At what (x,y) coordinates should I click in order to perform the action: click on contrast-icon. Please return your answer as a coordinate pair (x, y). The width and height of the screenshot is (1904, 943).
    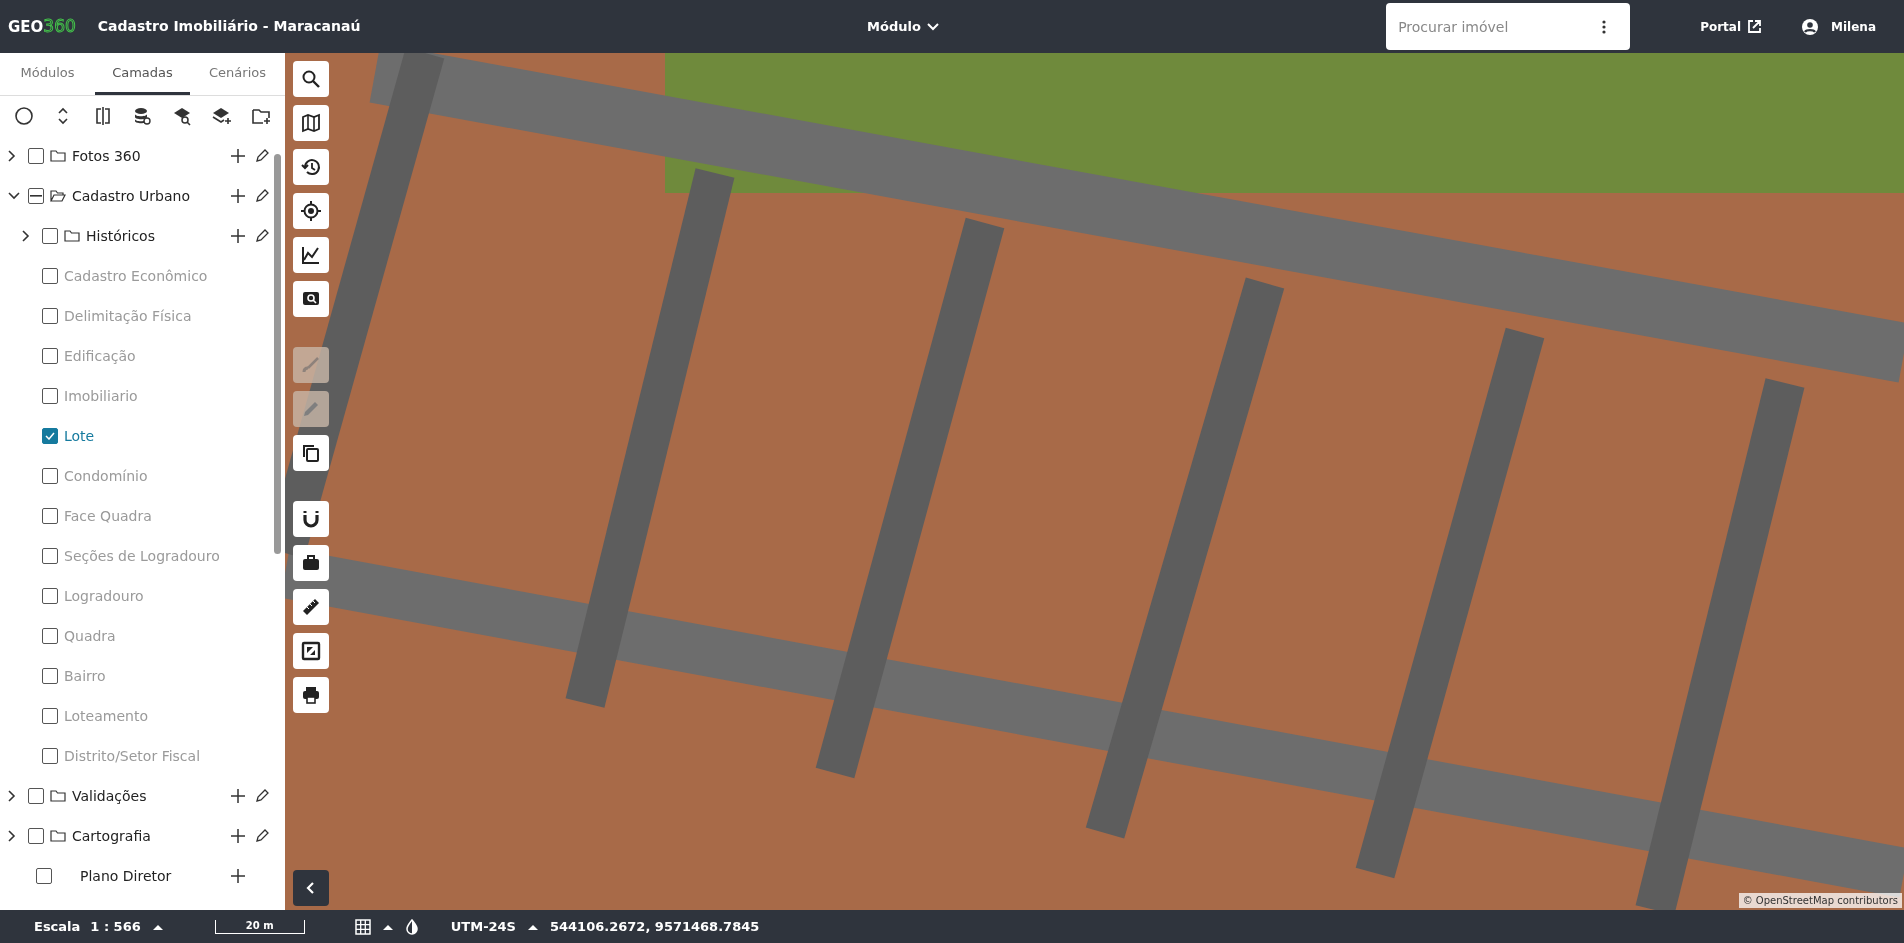
    Looking at the image, I should click on (411, 926).